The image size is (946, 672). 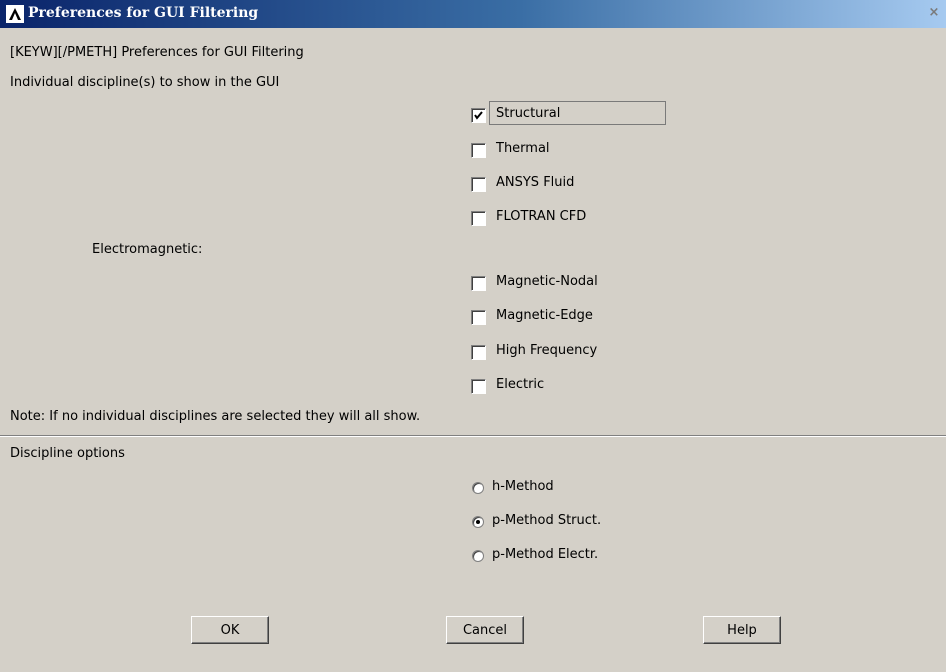 I want to click on window-title: Preferences for GUI Filtering, so click(x=143, y=13).